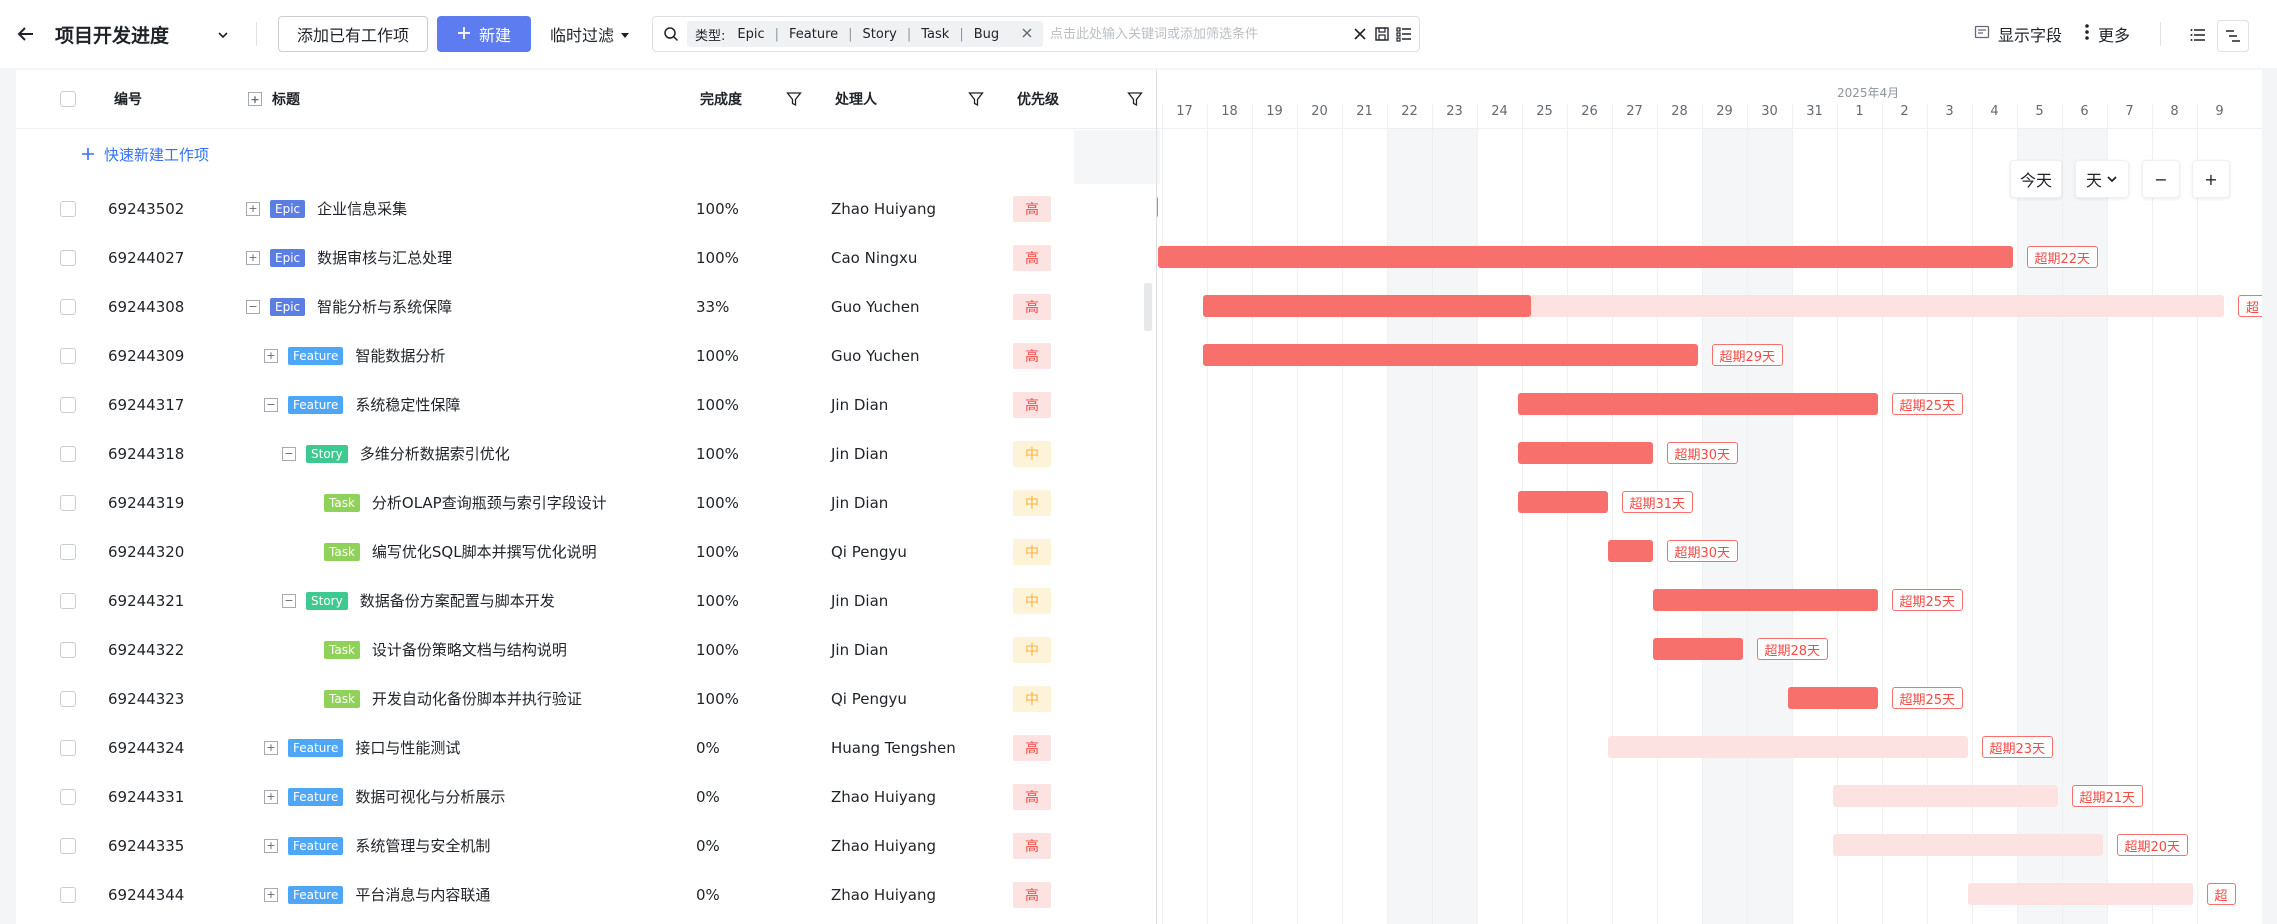 The image size is (2277, 924). What do you see at coordinates (430, 796) in the screenshot?
I see `item-title: 数据可视化与分析展示` at bounding box center [430, 796].